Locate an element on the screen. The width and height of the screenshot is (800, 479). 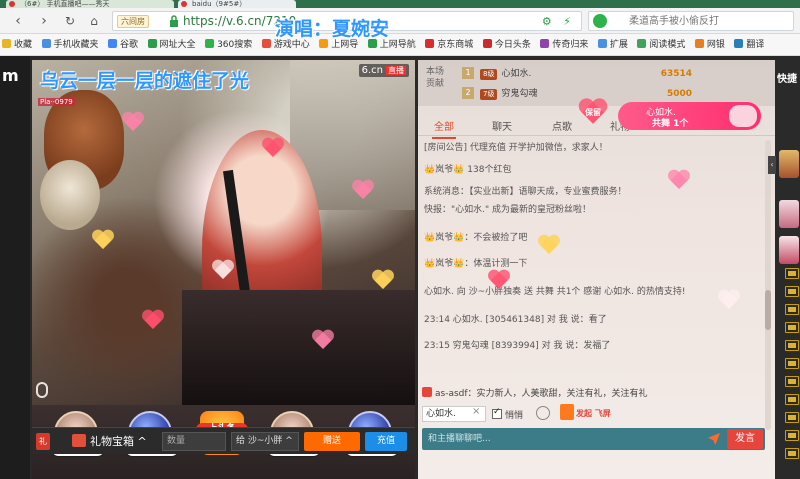
chat-input is located at coordinates (560, 439).